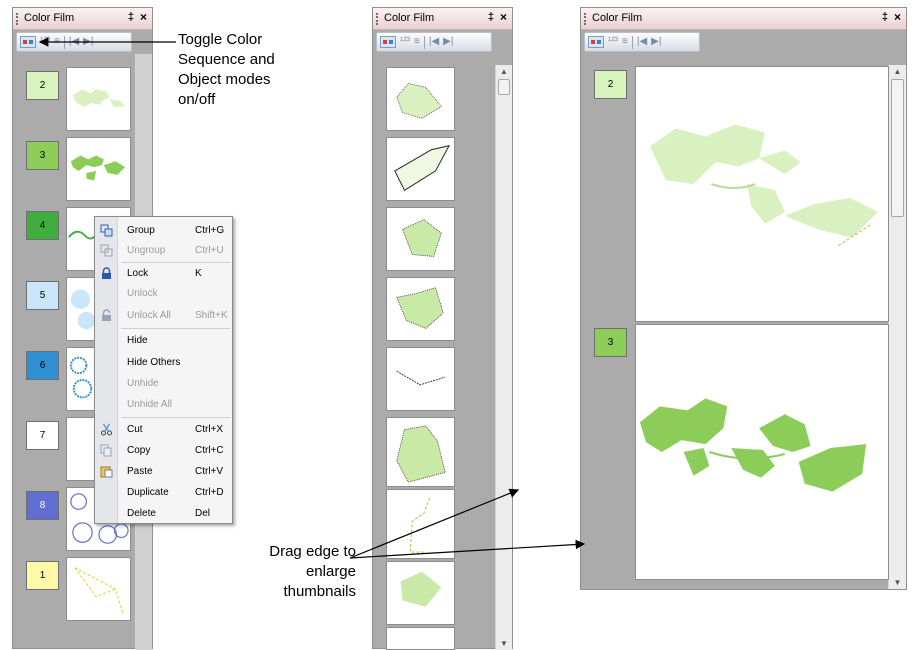  I want to click on menu-item-paste: Paste Ctrl+V, so click(163, 472).